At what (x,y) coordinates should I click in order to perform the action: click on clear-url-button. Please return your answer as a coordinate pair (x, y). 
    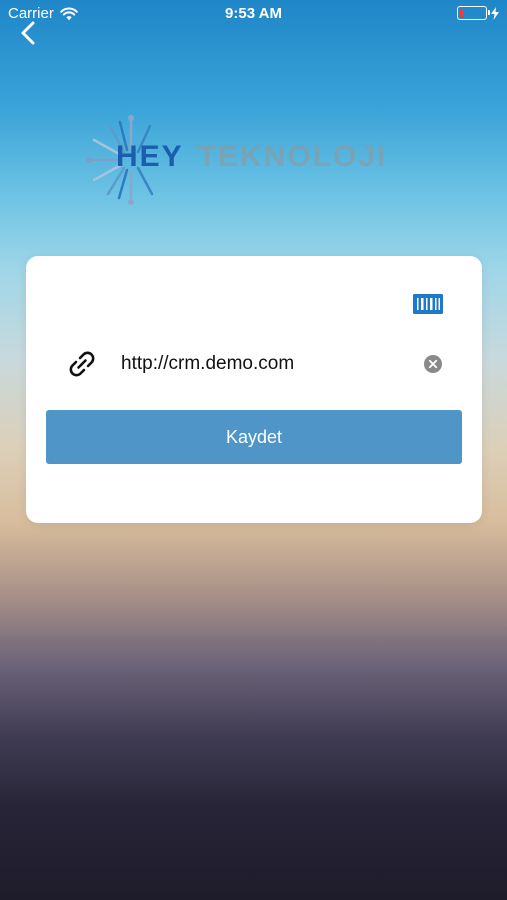
    Looking at the image, I should click on (433, 364).